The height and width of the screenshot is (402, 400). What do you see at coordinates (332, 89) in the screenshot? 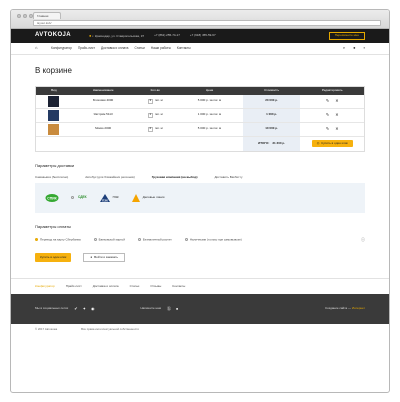
I see `col-edit: Редактировать` at bounding box center [332, 89].